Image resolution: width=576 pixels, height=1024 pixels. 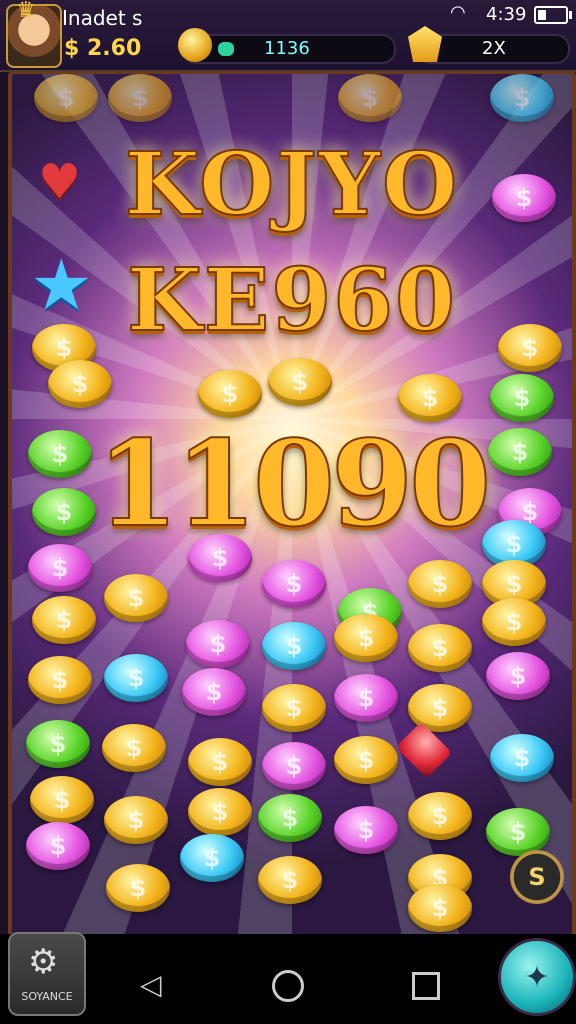 I want to click on score-progress, so click(x=226, y=49).